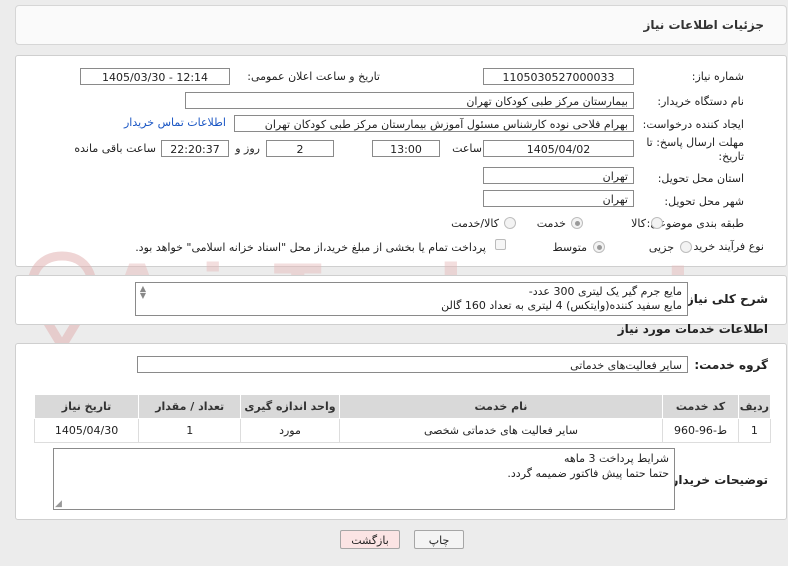  What do you see at coordinates (657, 223) in the screenshot?
I see `category-radio-goods` at bounding box center [657, 223].